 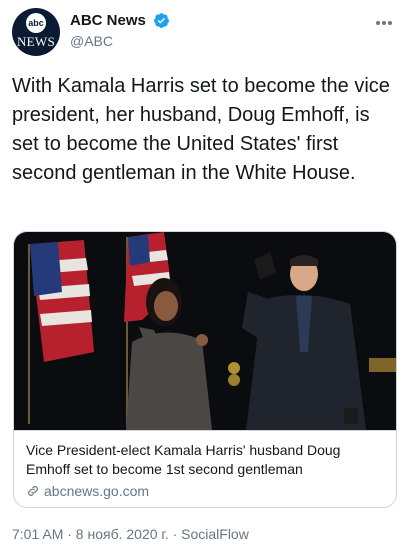 What do you see at coordinates (36, 23) in the screenshot?
I see `abc-logo-mark: abc` at bounding box center [36, 23].